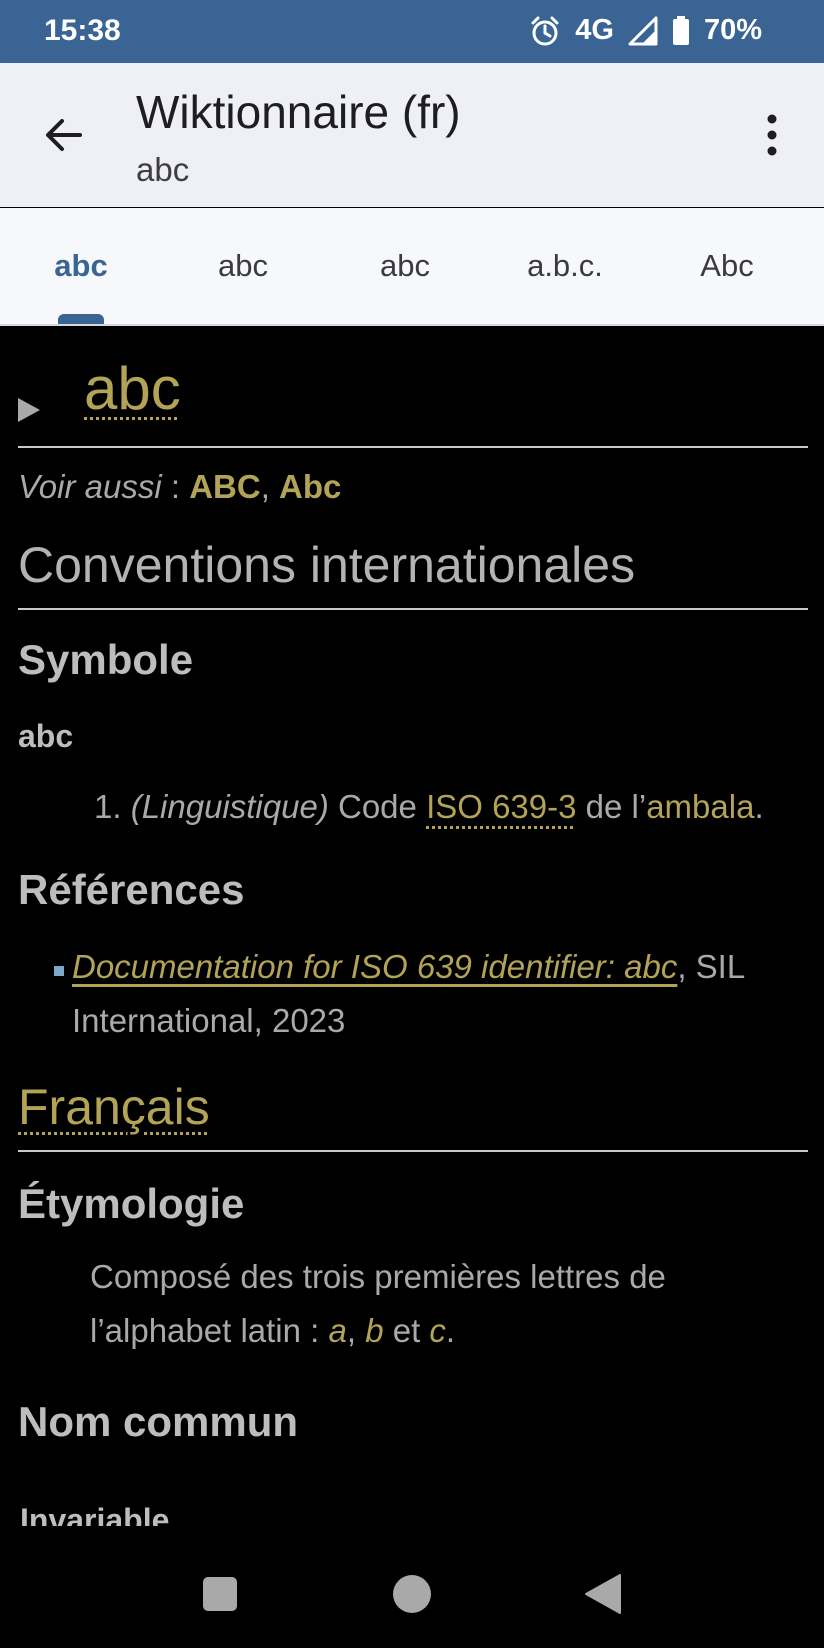 Image resolution: width=824 pixels, height=1648 pixels. What do you see at coordinates (603, 1596) in the screenshot?
I see `back-triangle-icon` at bounding box center [603, 1596].